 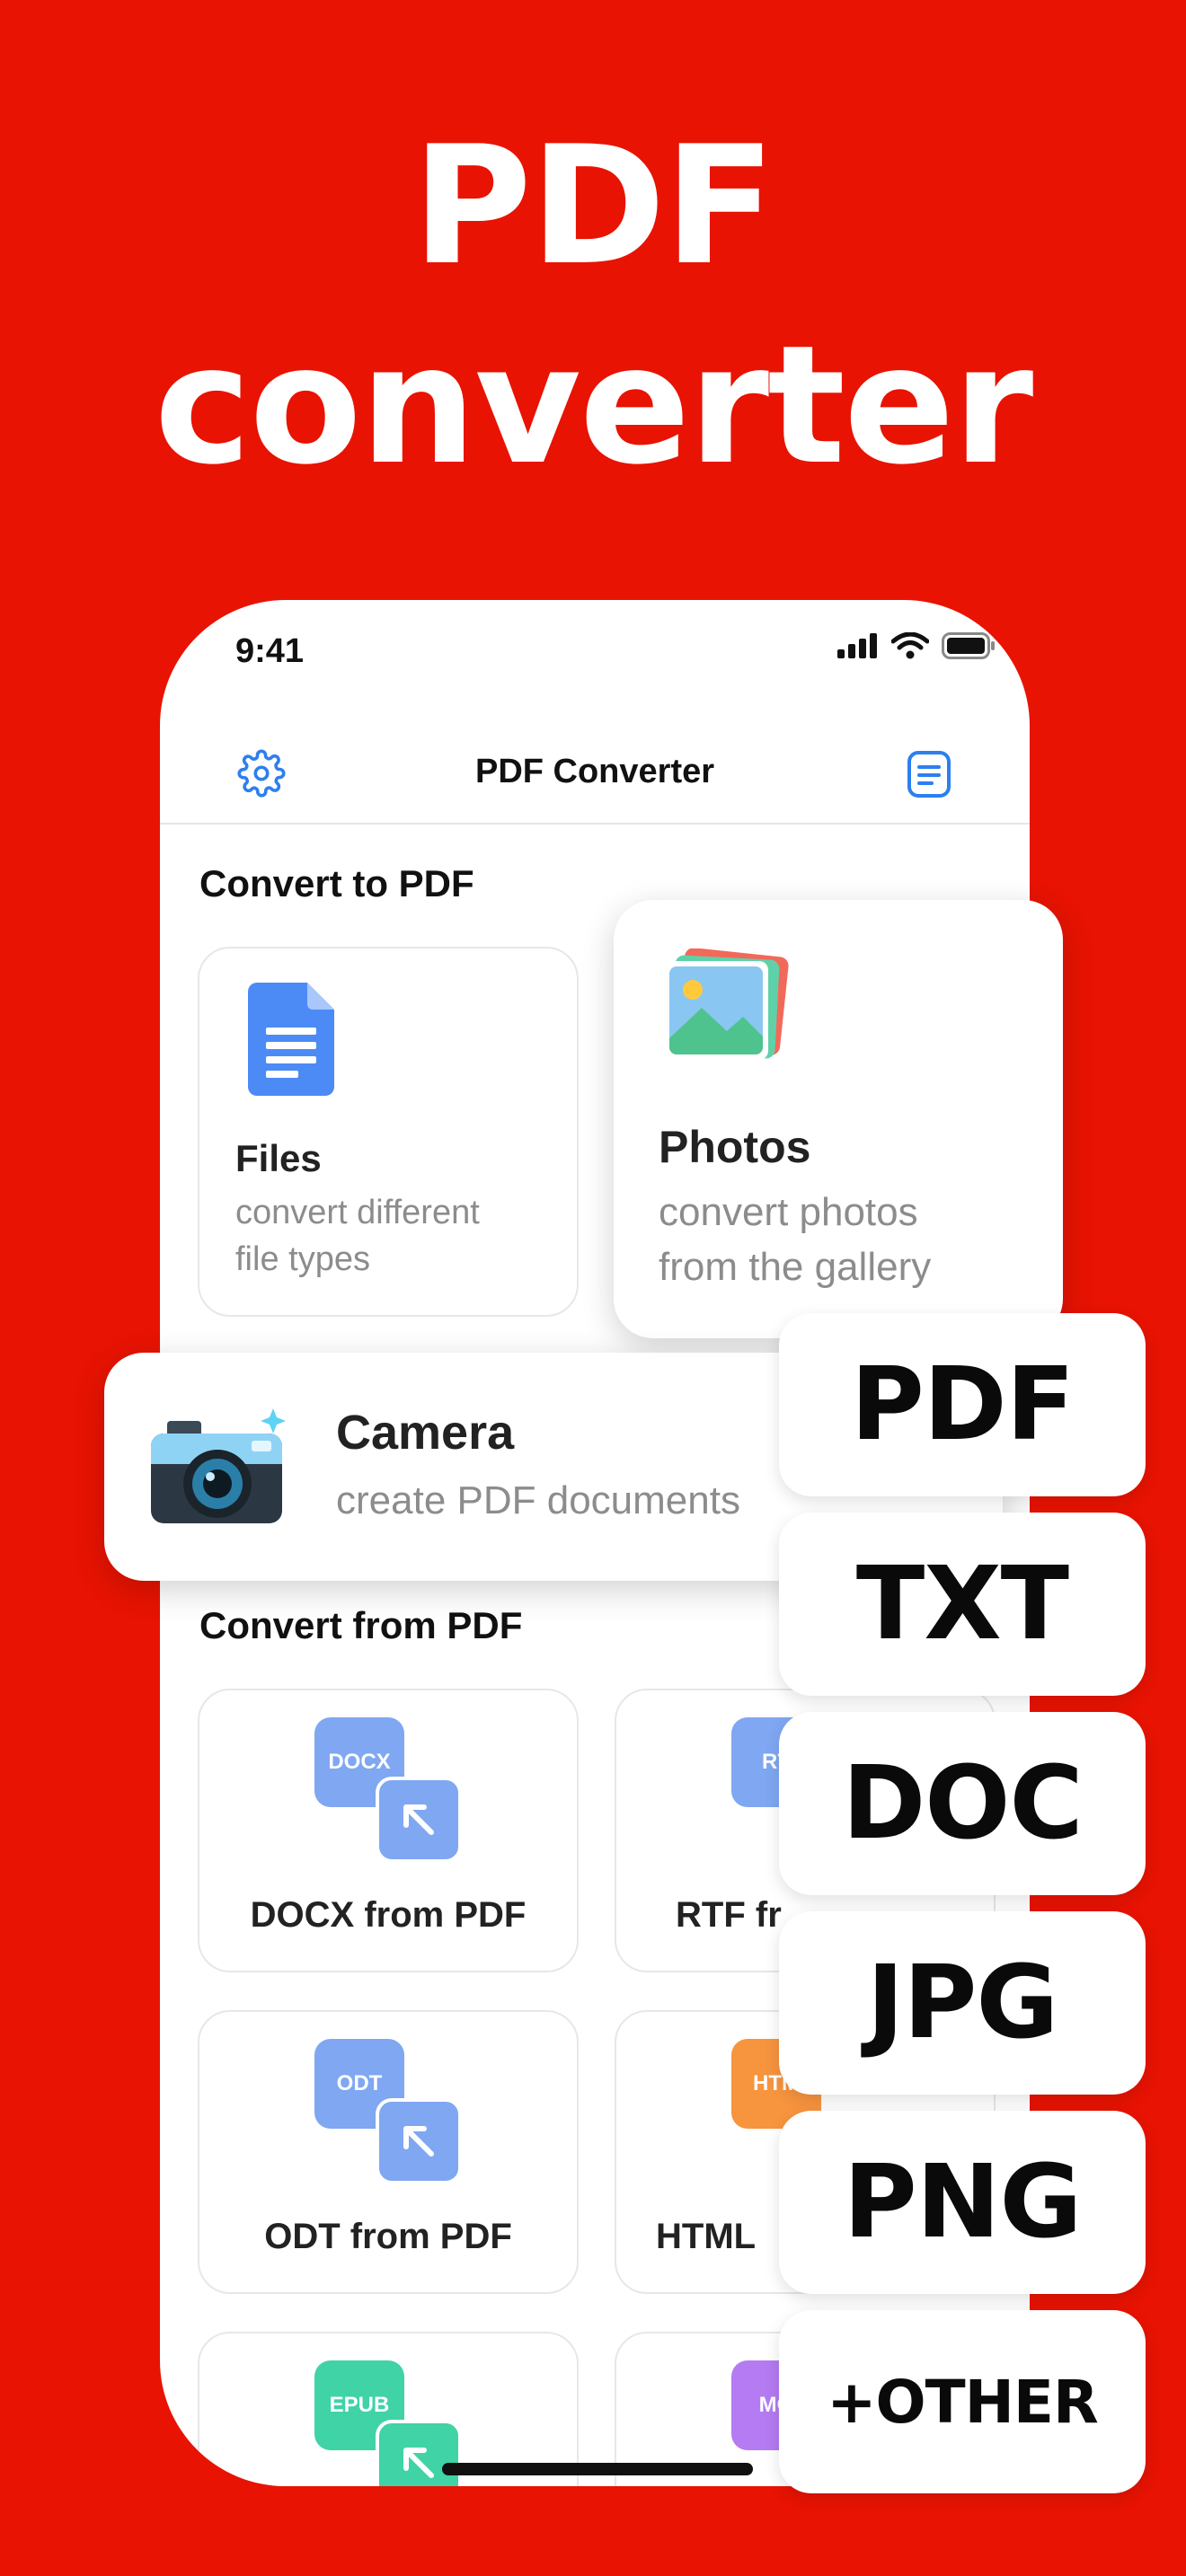 I want to click on documents-button, so click(x=929, y=776).